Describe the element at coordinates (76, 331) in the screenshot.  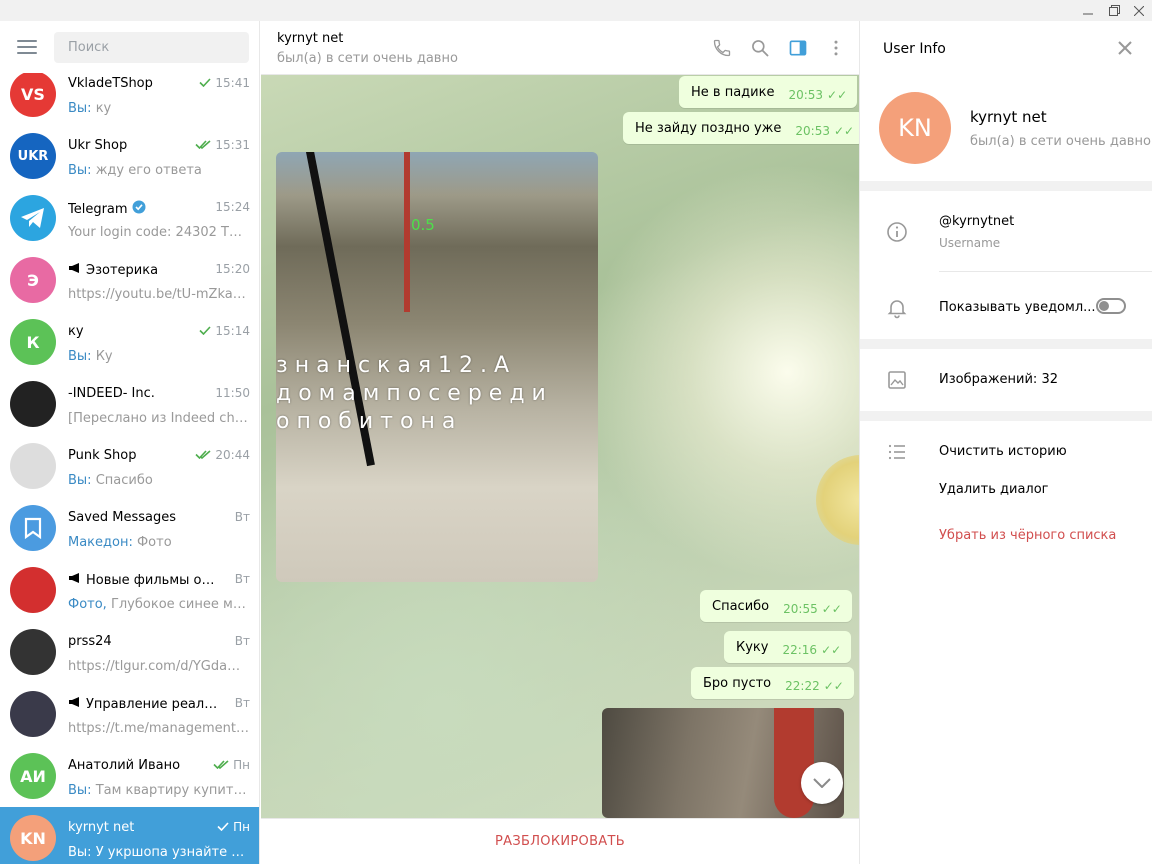
I see `dialog-name: ку` at that location.